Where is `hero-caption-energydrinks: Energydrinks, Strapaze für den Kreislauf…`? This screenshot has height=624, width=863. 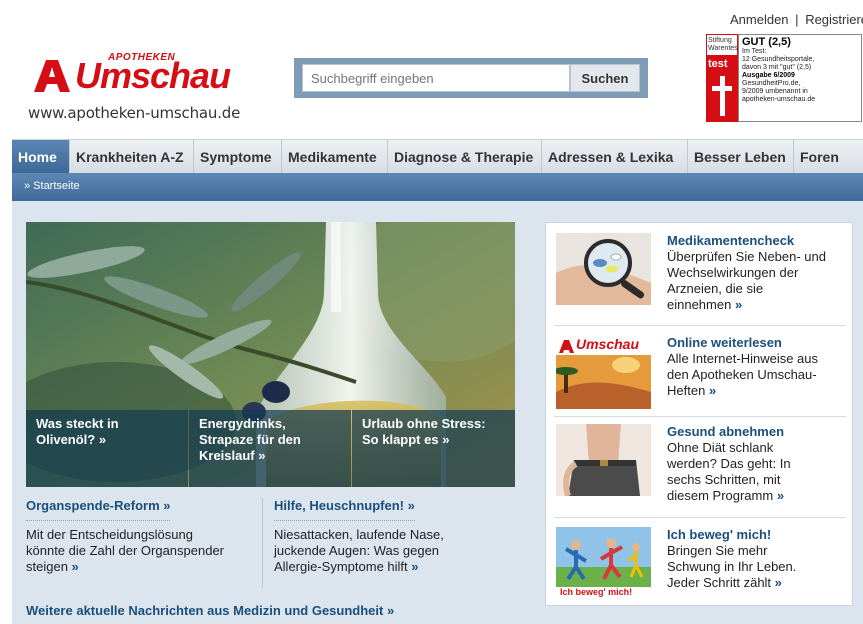 hero-caption-energydrinks: Energydrinks, Strapaze für den Kreislauf… is located at coordinates (270, 448).